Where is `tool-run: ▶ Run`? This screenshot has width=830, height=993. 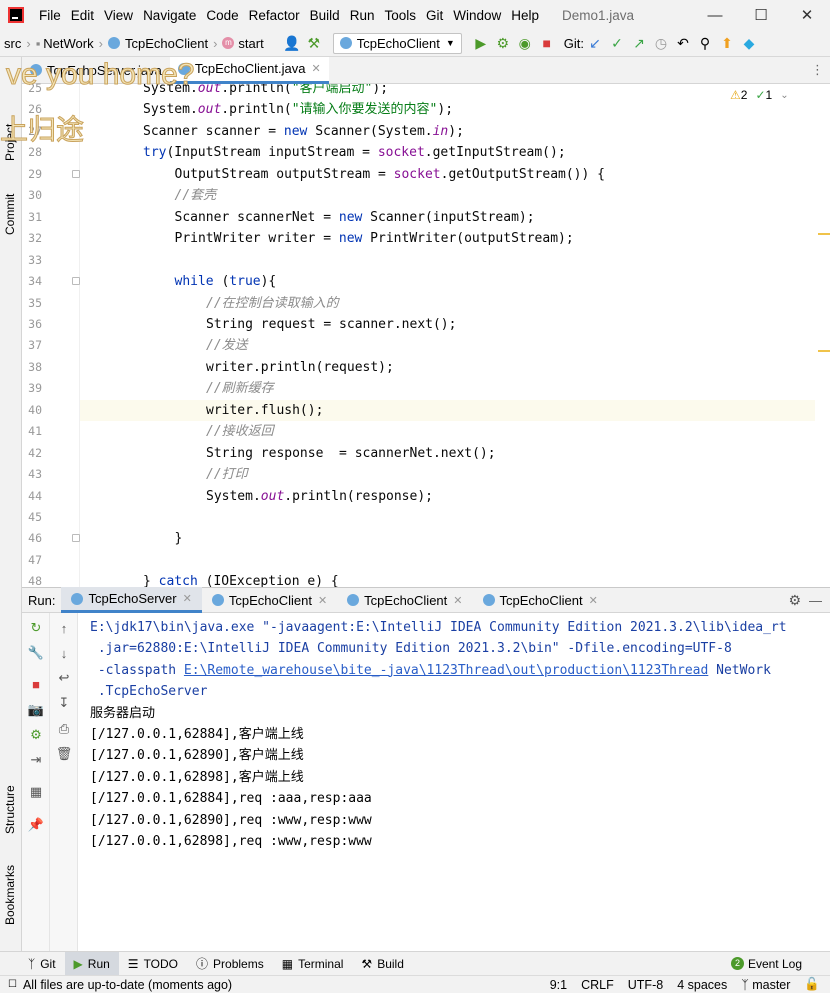 tool-run: ▶ Run is located at coordinates (91, 963).